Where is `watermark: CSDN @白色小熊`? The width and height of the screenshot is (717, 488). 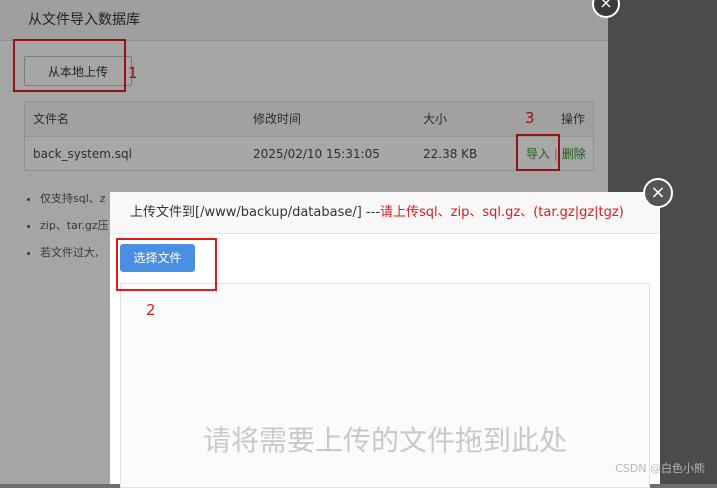
watermark: CSDN @白色小熊 is located at coordinates (660, 468).